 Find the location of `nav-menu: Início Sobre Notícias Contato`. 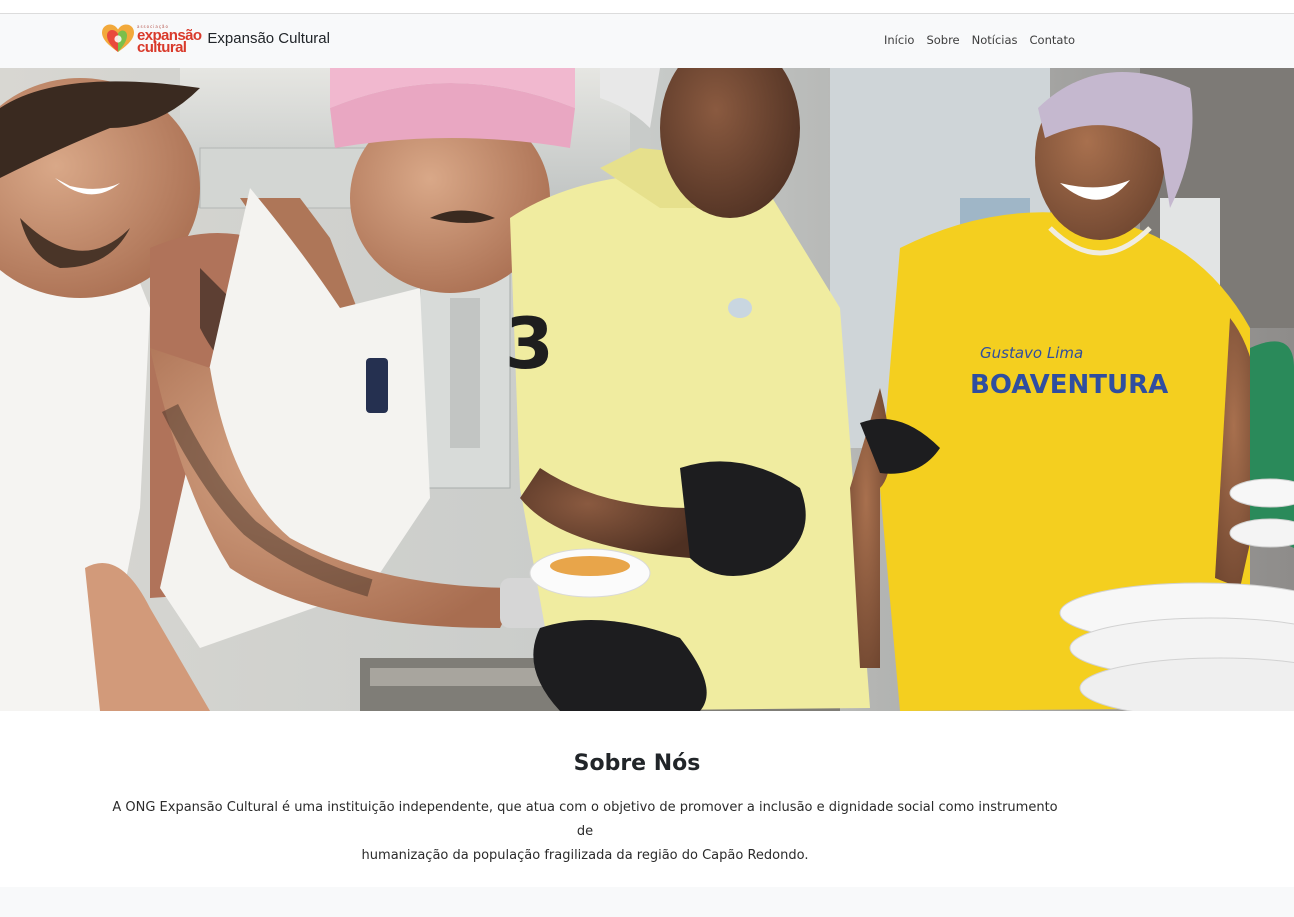

nav-menu: Início Sobre Notícias Contato is located at coordinates (985, 40).